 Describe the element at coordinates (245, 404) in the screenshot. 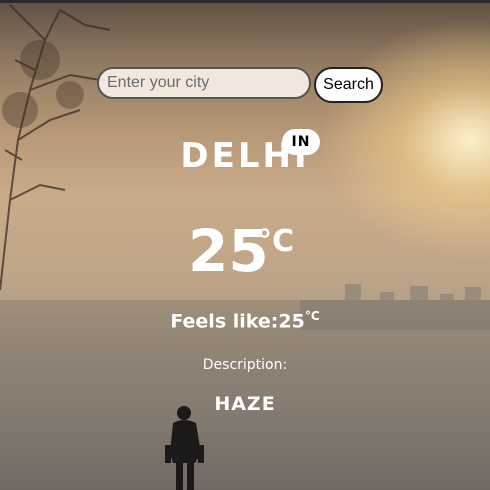

I see `weather-description: HAZE` at that location.